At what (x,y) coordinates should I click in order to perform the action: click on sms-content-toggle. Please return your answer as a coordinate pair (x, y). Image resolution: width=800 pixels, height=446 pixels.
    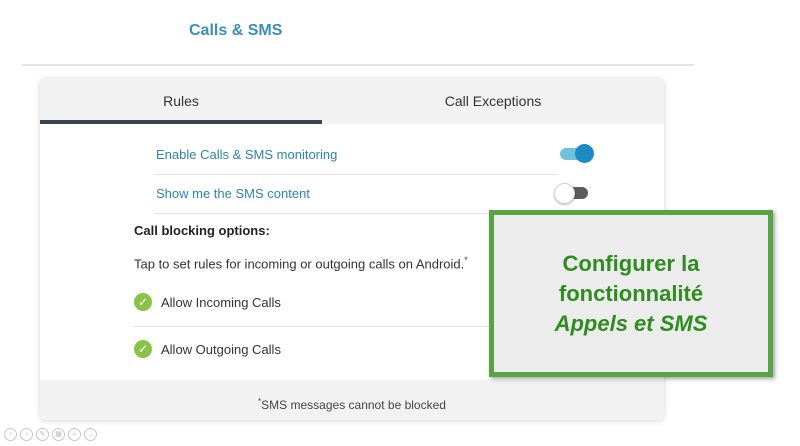
    Looking at the image, I should click on (571, 193).